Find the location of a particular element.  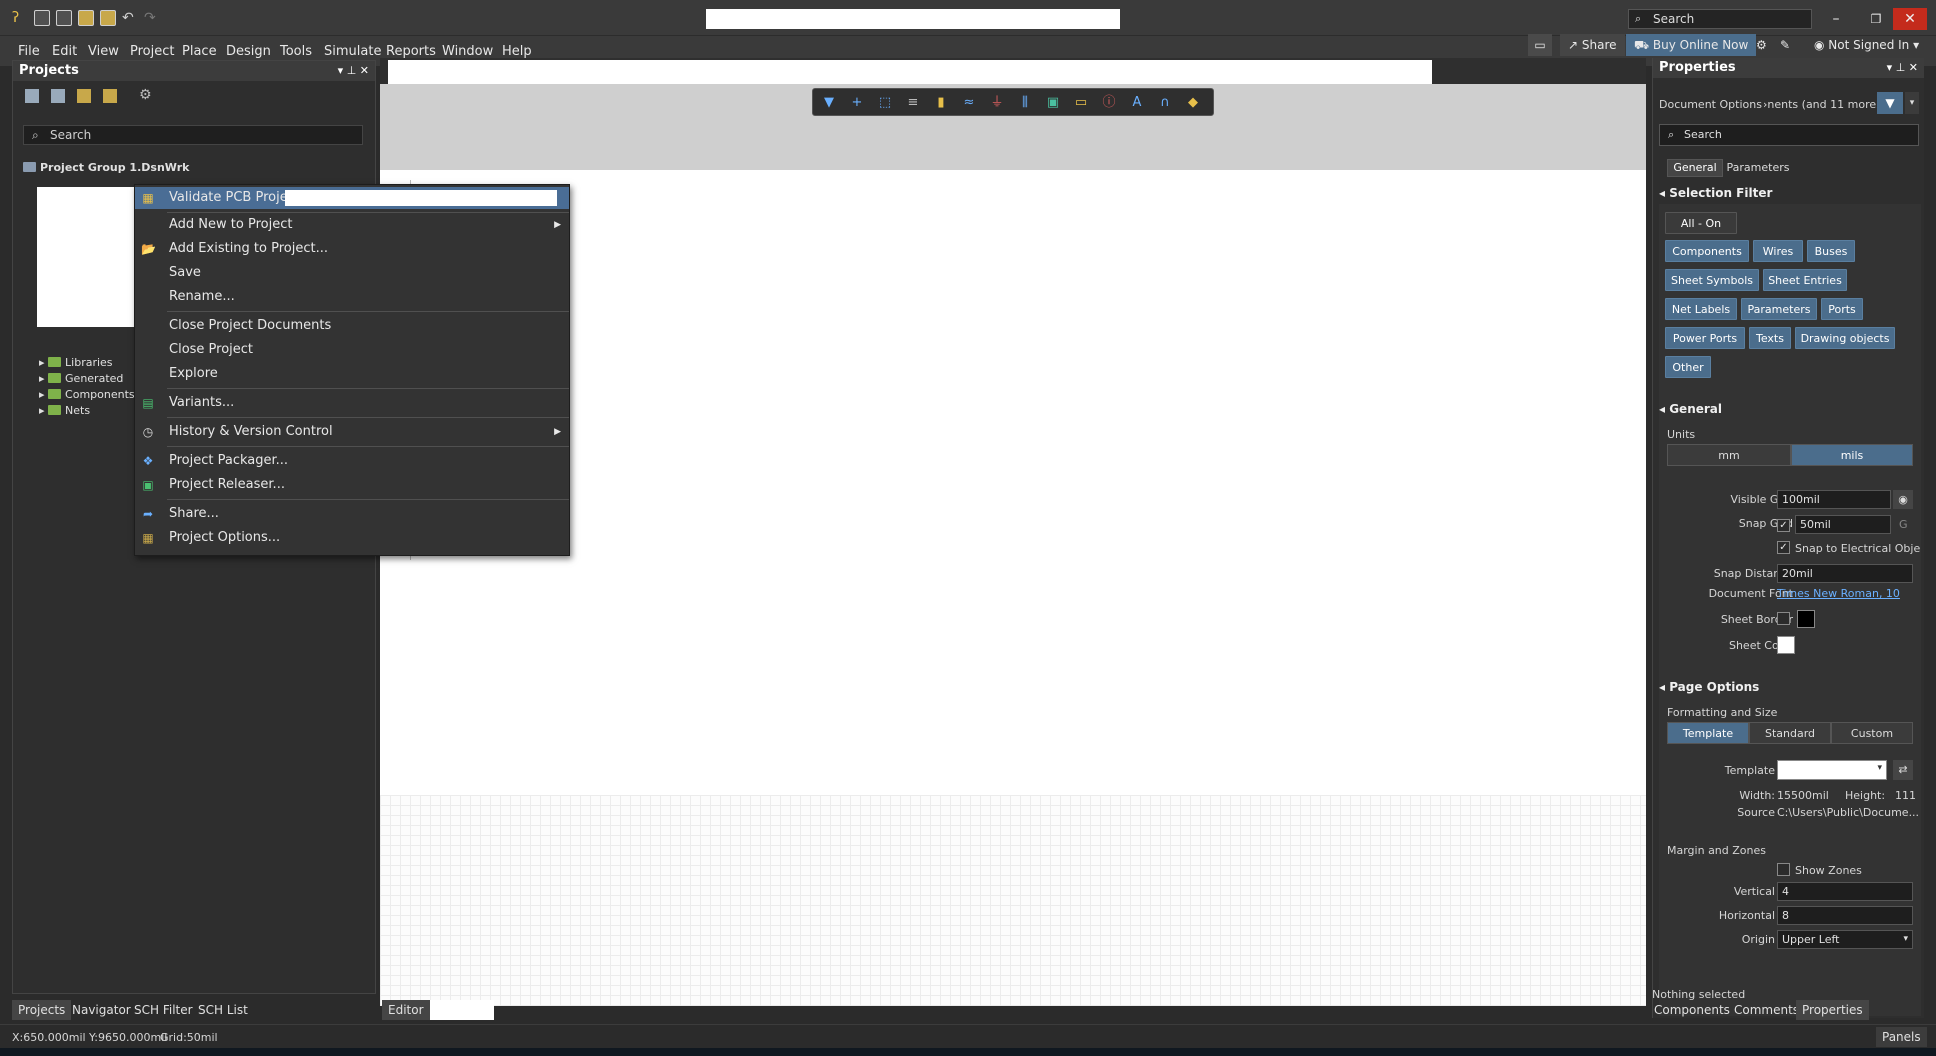

horizontal-field: 8 is located at coordinates (1845, 915).